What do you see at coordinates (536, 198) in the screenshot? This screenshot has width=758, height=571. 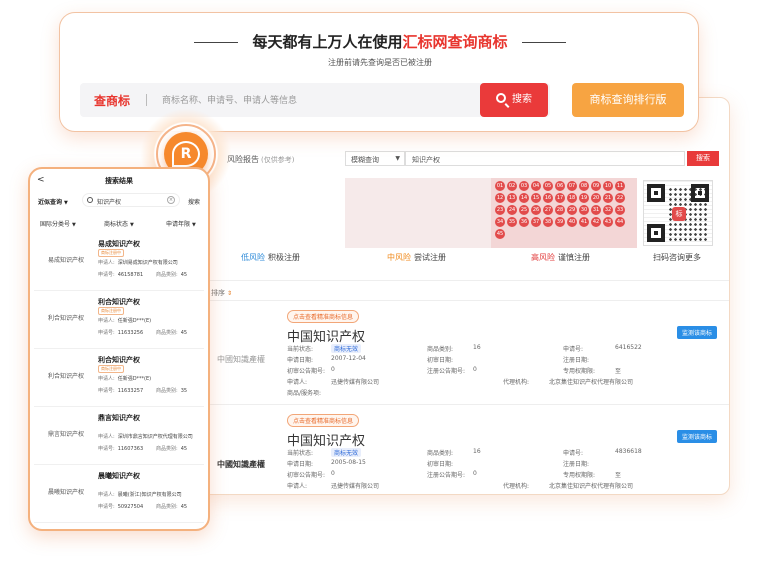 I see `class-number-ball: 15` at bounding box center [536, 198].